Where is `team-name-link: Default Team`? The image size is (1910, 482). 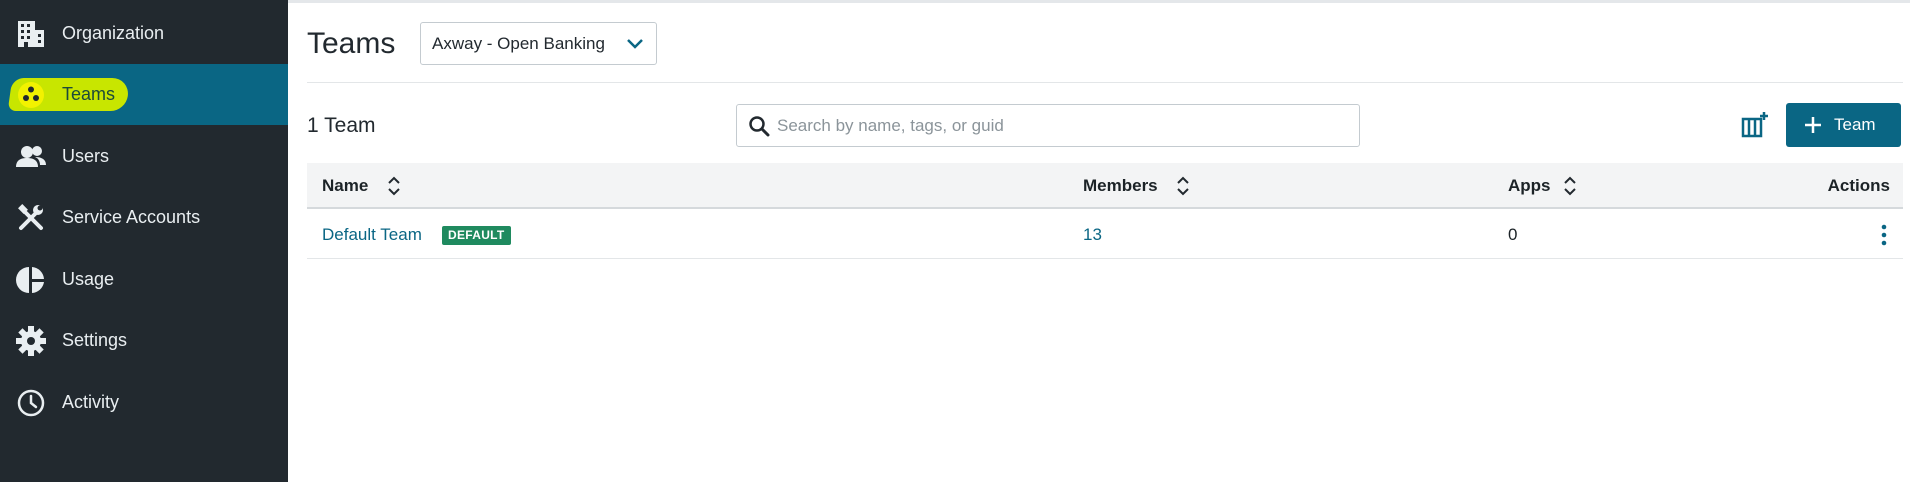 team-name-link: Default Team is located at coordinates (372, 235).